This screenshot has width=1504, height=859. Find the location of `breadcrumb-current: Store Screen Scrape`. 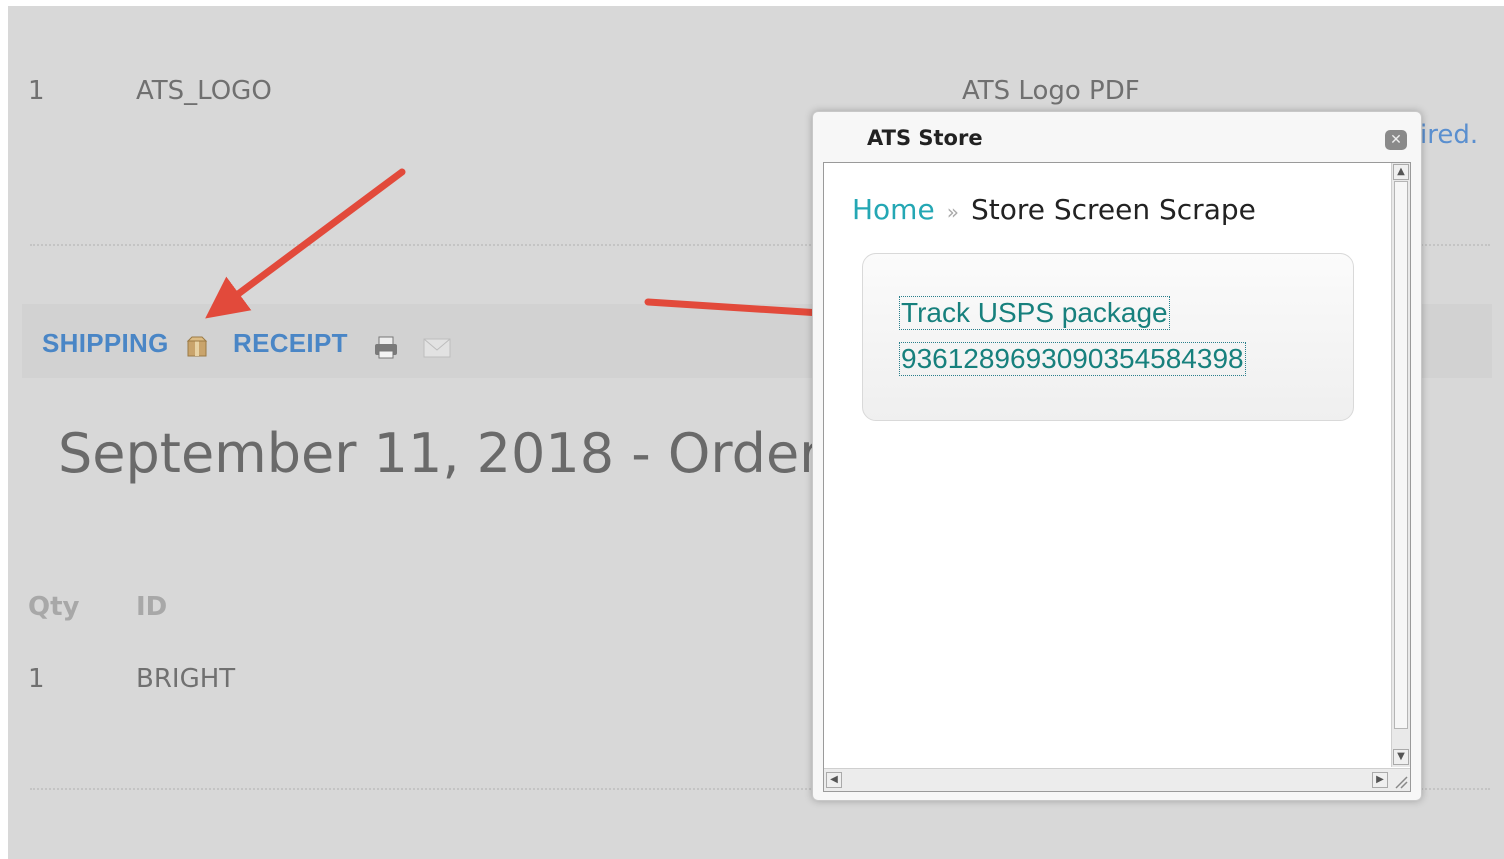

breadcrumb-current: Store Screen Scrape is located at coordinates (1113, 209).